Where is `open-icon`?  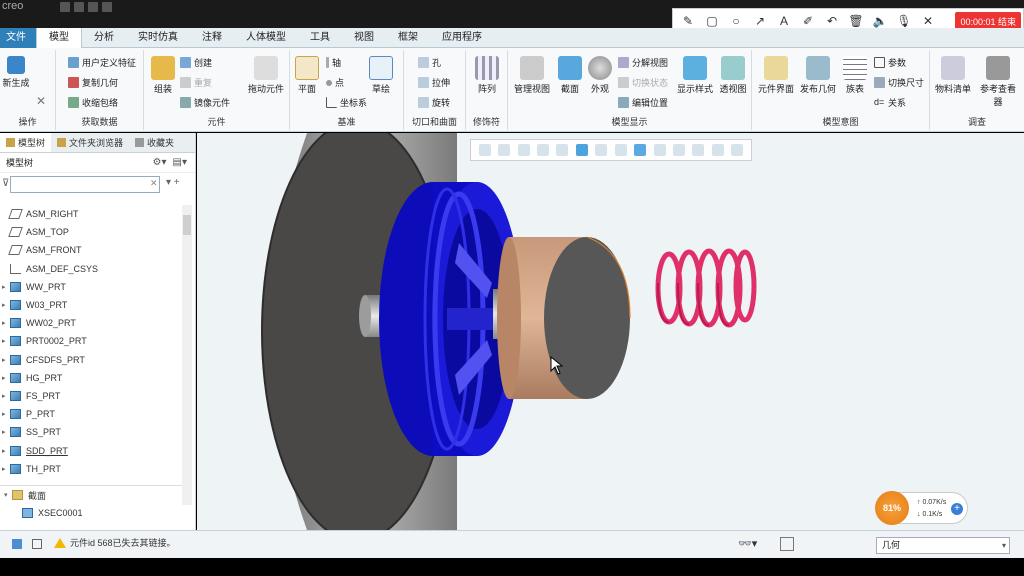
open-icon is located at coordinates (79, 7).